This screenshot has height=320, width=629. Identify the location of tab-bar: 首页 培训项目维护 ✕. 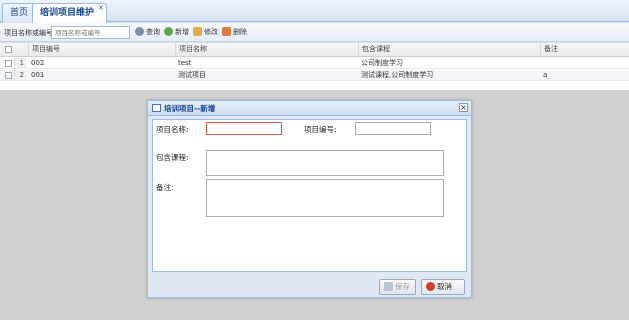
(314, 11).